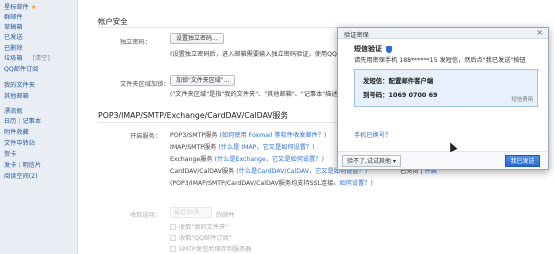  Describe the element at coordinates (260, 94) in the screenshot. I see `folder-lock-desc: ("文件夹区域"是指"我的文件夹"、"其他邮箱"、"记事本"描述，加` at that location.